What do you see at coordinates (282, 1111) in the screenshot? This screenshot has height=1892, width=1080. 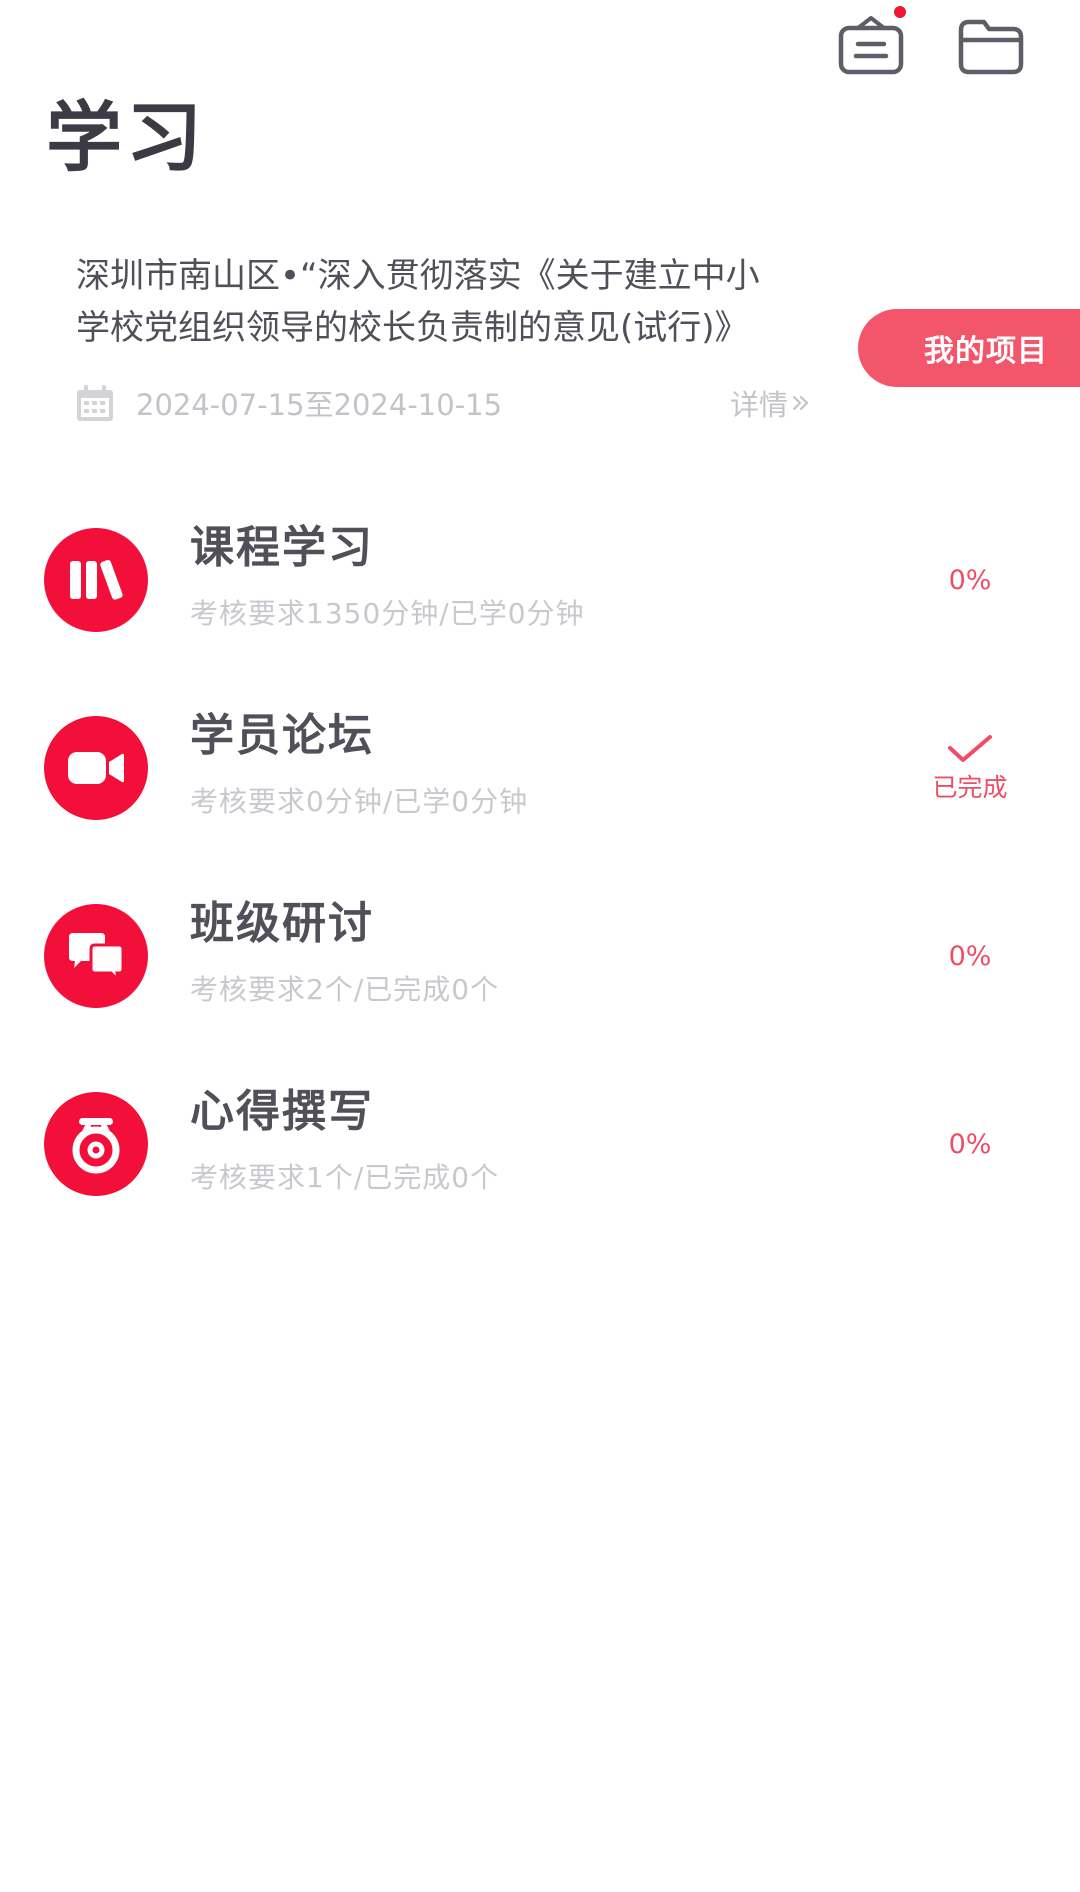 I see `task-title: 心得撰写` at bounding box center [282, 1111].